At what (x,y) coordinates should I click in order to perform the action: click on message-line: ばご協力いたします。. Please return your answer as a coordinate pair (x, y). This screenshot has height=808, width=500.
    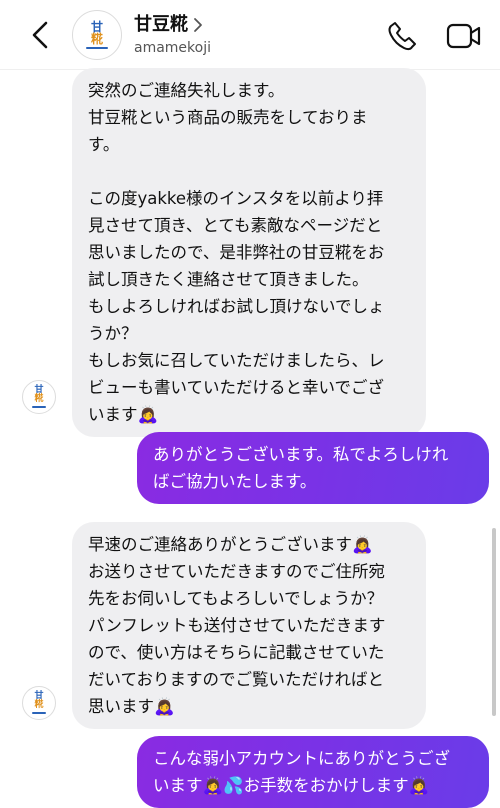
    Looking at the image, I should click on (235, 481).